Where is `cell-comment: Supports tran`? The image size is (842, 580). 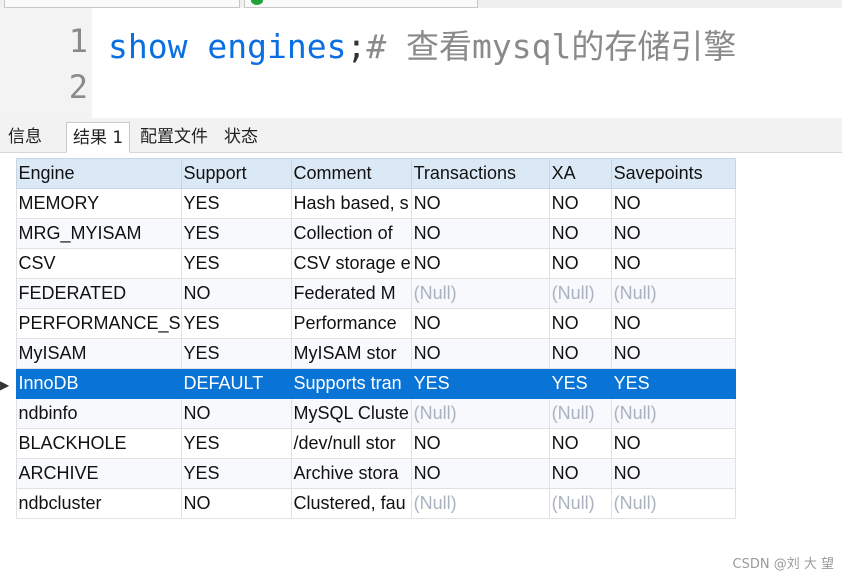 cell-comment: Supports tran is located at coordinates (351, 383).